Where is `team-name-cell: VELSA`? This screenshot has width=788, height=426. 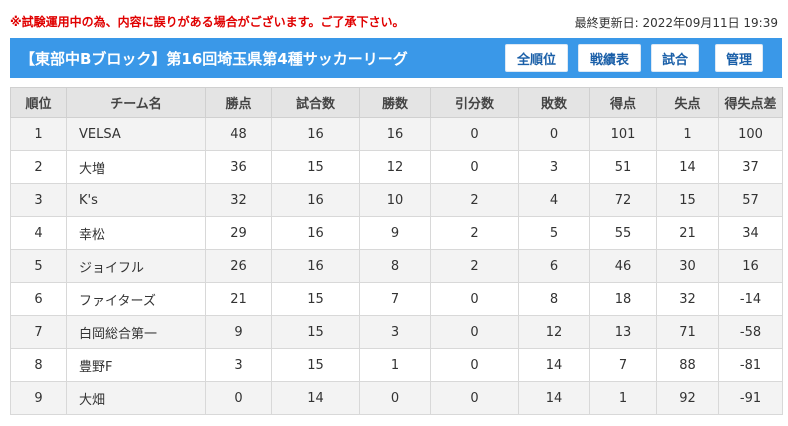
team-name-cell: VELSA is located at coordinates (136, 134).